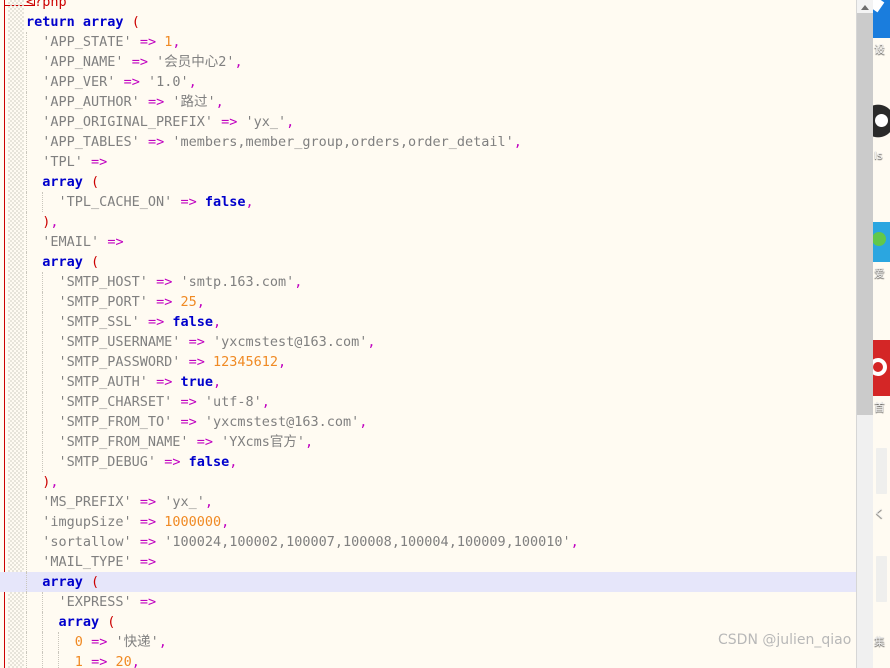  Describe the element at coordinates (78, 661) in the screenshot. I see `code-token-num: 1` at that location.